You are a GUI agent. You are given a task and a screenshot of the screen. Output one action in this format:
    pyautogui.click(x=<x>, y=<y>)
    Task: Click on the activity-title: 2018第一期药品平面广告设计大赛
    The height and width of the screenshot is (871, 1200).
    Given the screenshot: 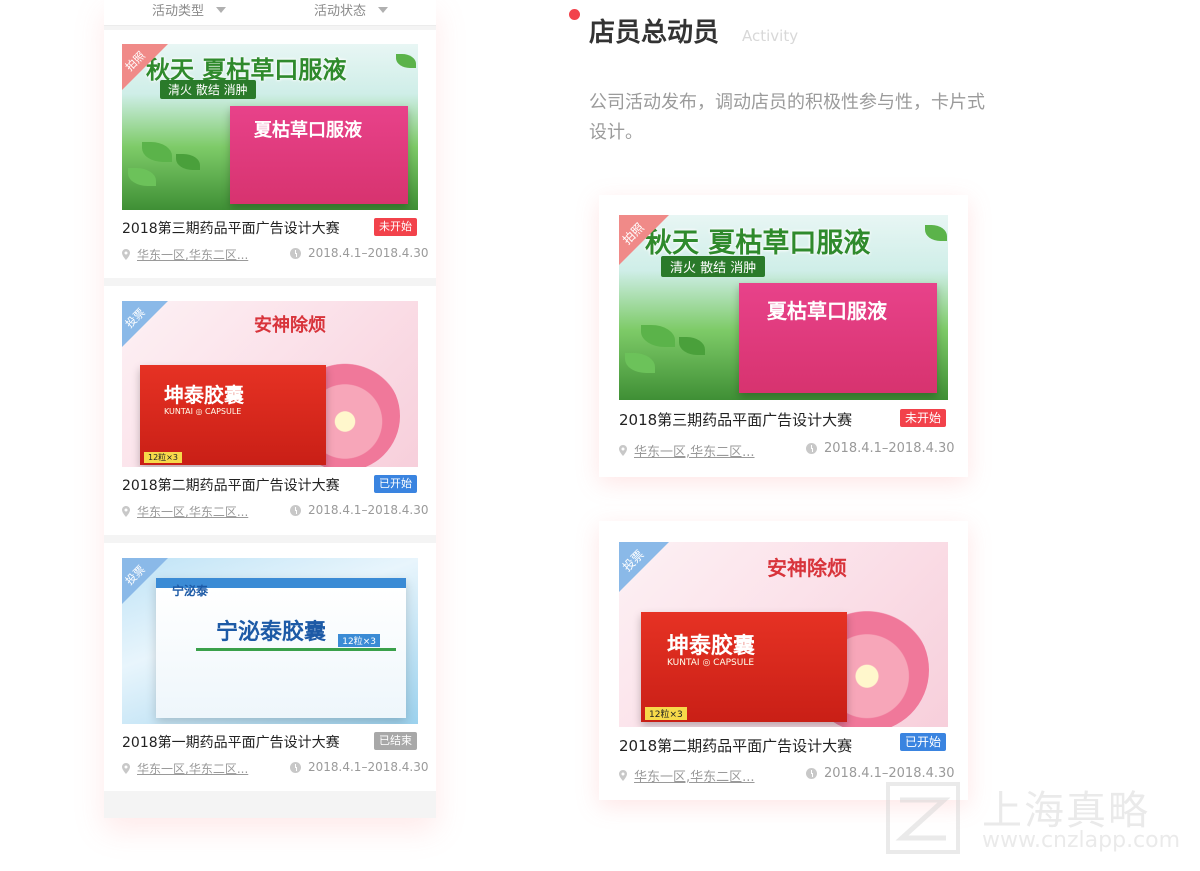 What is the action you would take?
    pyautogui.click(x=231, y=743)
    